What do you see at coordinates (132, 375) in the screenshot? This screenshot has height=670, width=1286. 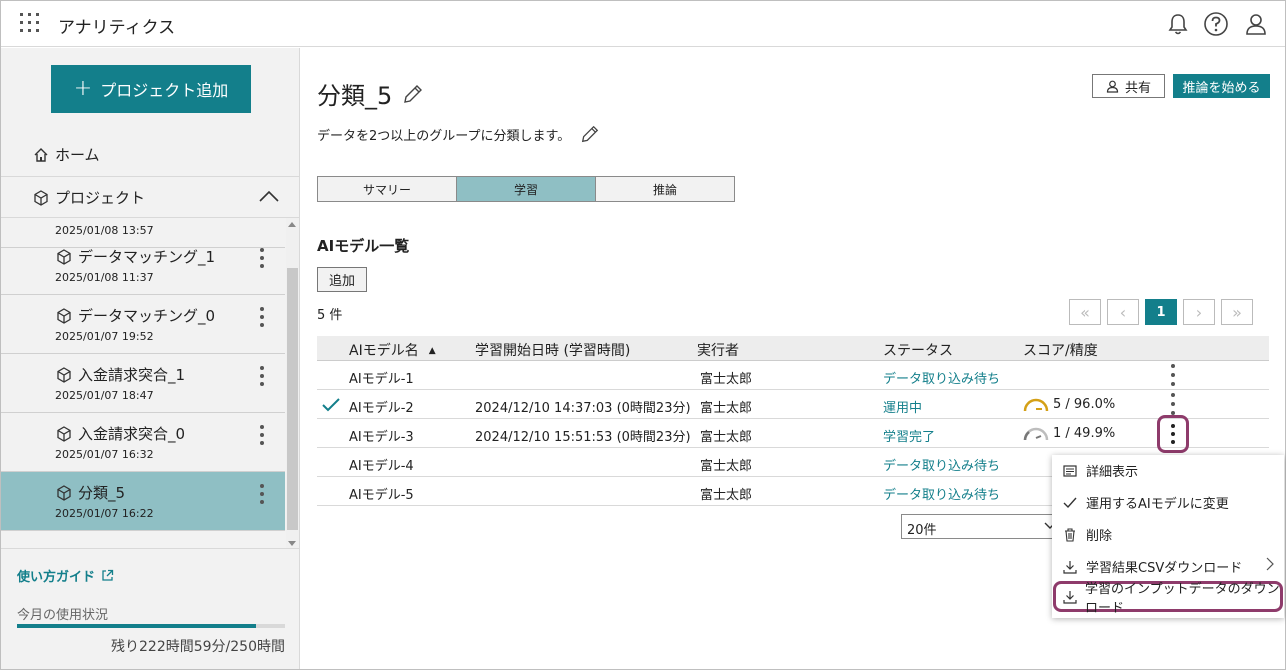 I see `project-name: 入金請求突合_1` at bounding box center [132, 375].